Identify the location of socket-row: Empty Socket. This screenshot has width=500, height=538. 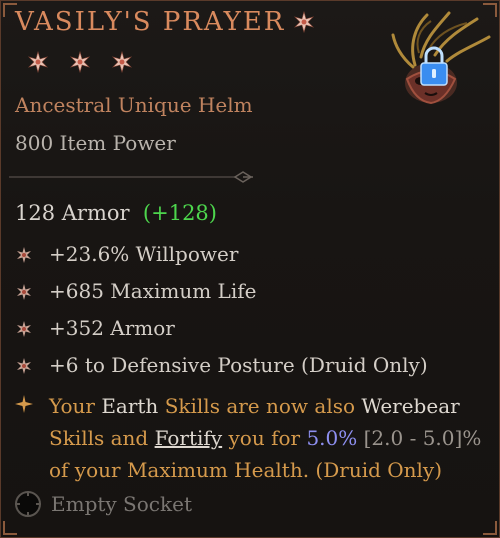
(102, 504).